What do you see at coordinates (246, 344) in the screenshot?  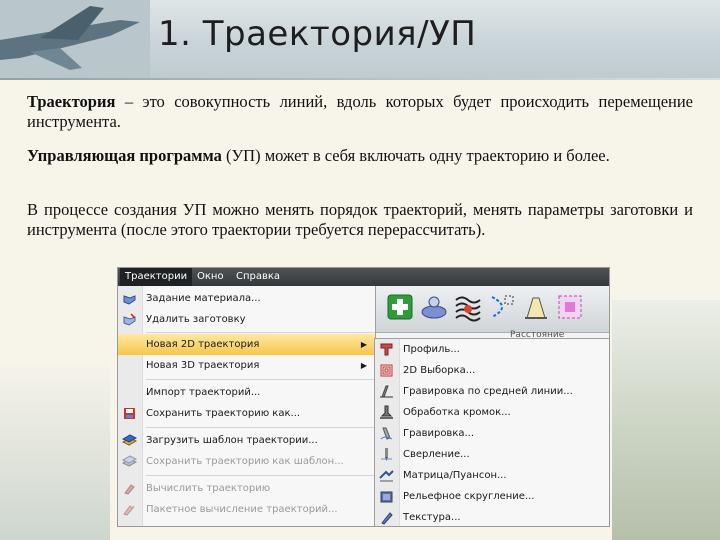 I see `menu-item-new-2d-trajectory: Новая 2D траектория ▶` at bounding box center [246, 344].